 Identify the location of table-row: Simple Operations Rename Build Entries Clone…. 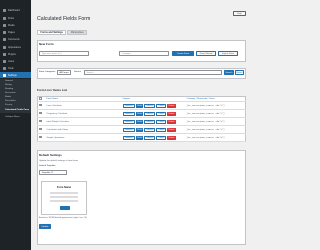
(141, 137).